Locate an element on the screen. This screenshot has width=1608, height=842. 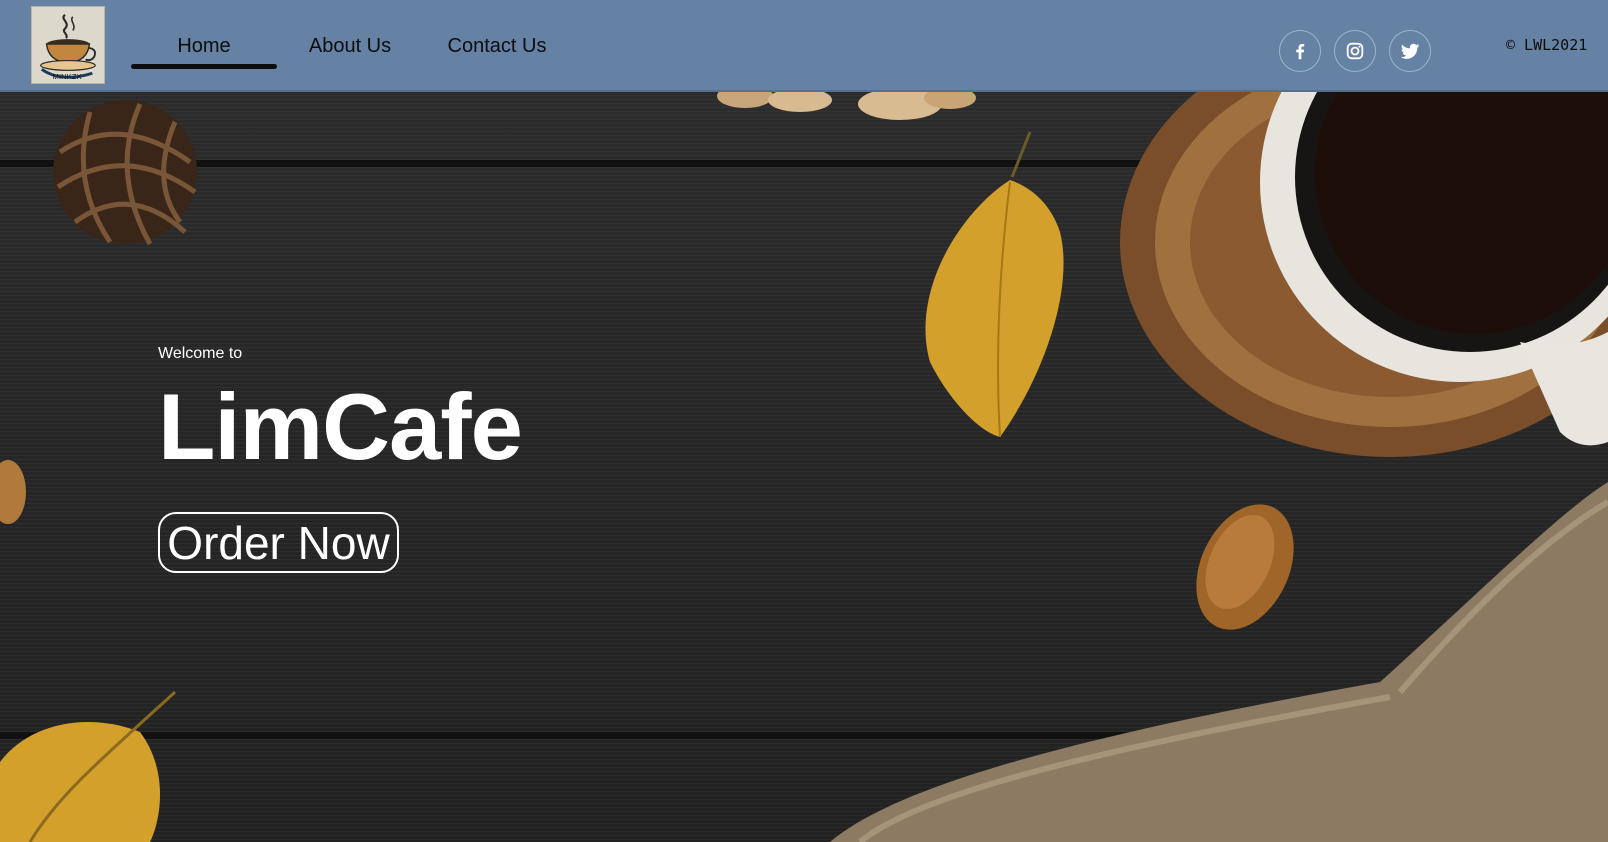
nav-contact-us: Contact Us is located at coordinates (497, 47).